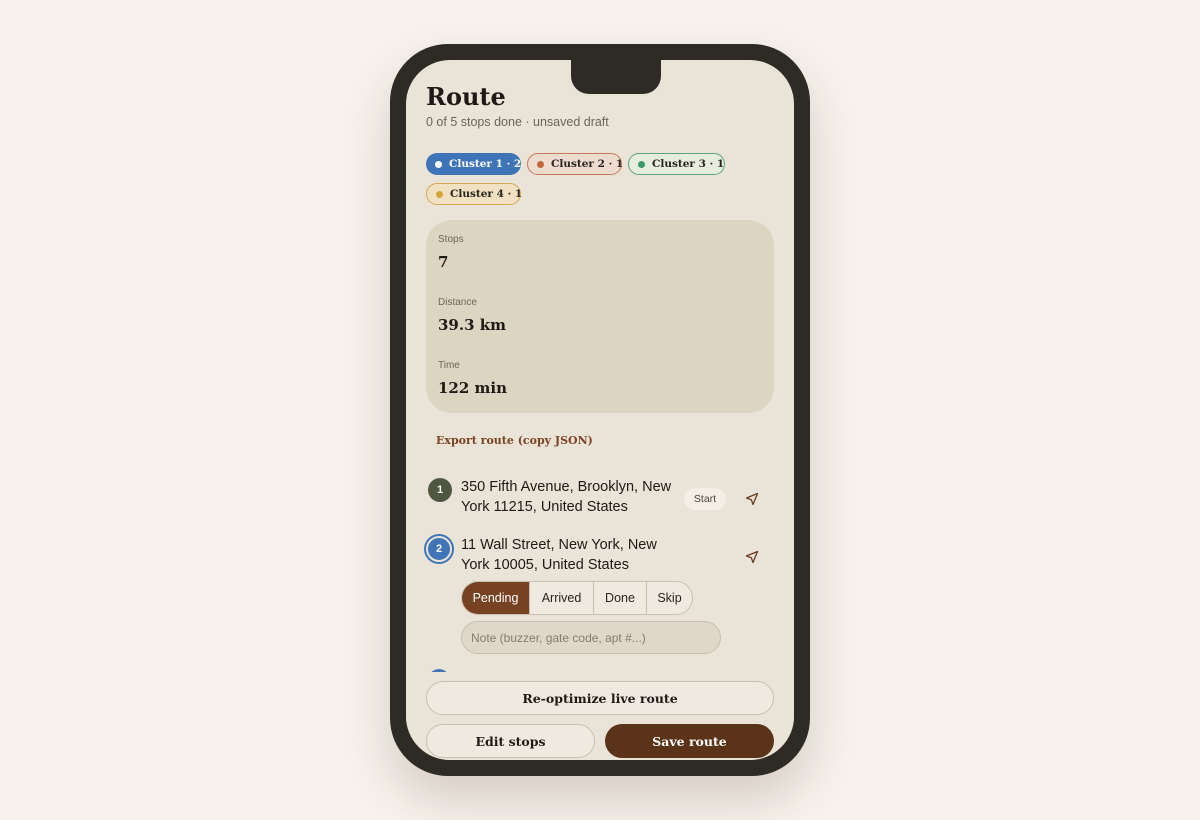 The width and height of the screenshot is (1200, 820). I want to click on cluster-chip-3: Cluster 3 · 1, so click(676, 164).